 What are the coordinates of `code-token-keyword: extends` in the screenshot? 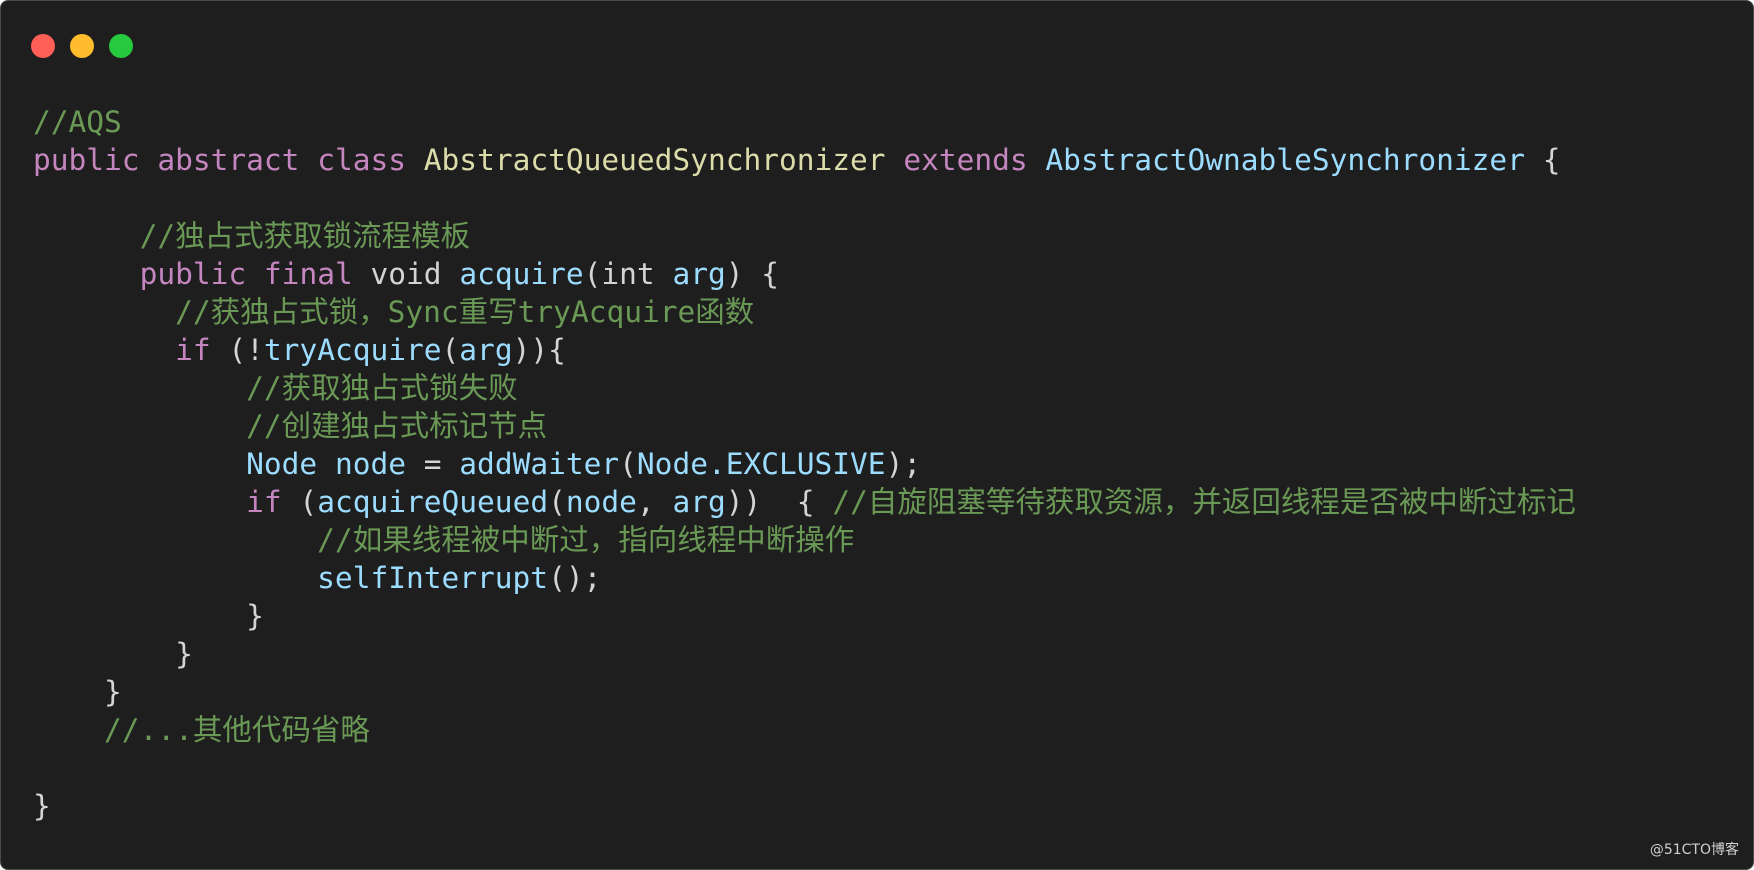 It's located at (965, 160).